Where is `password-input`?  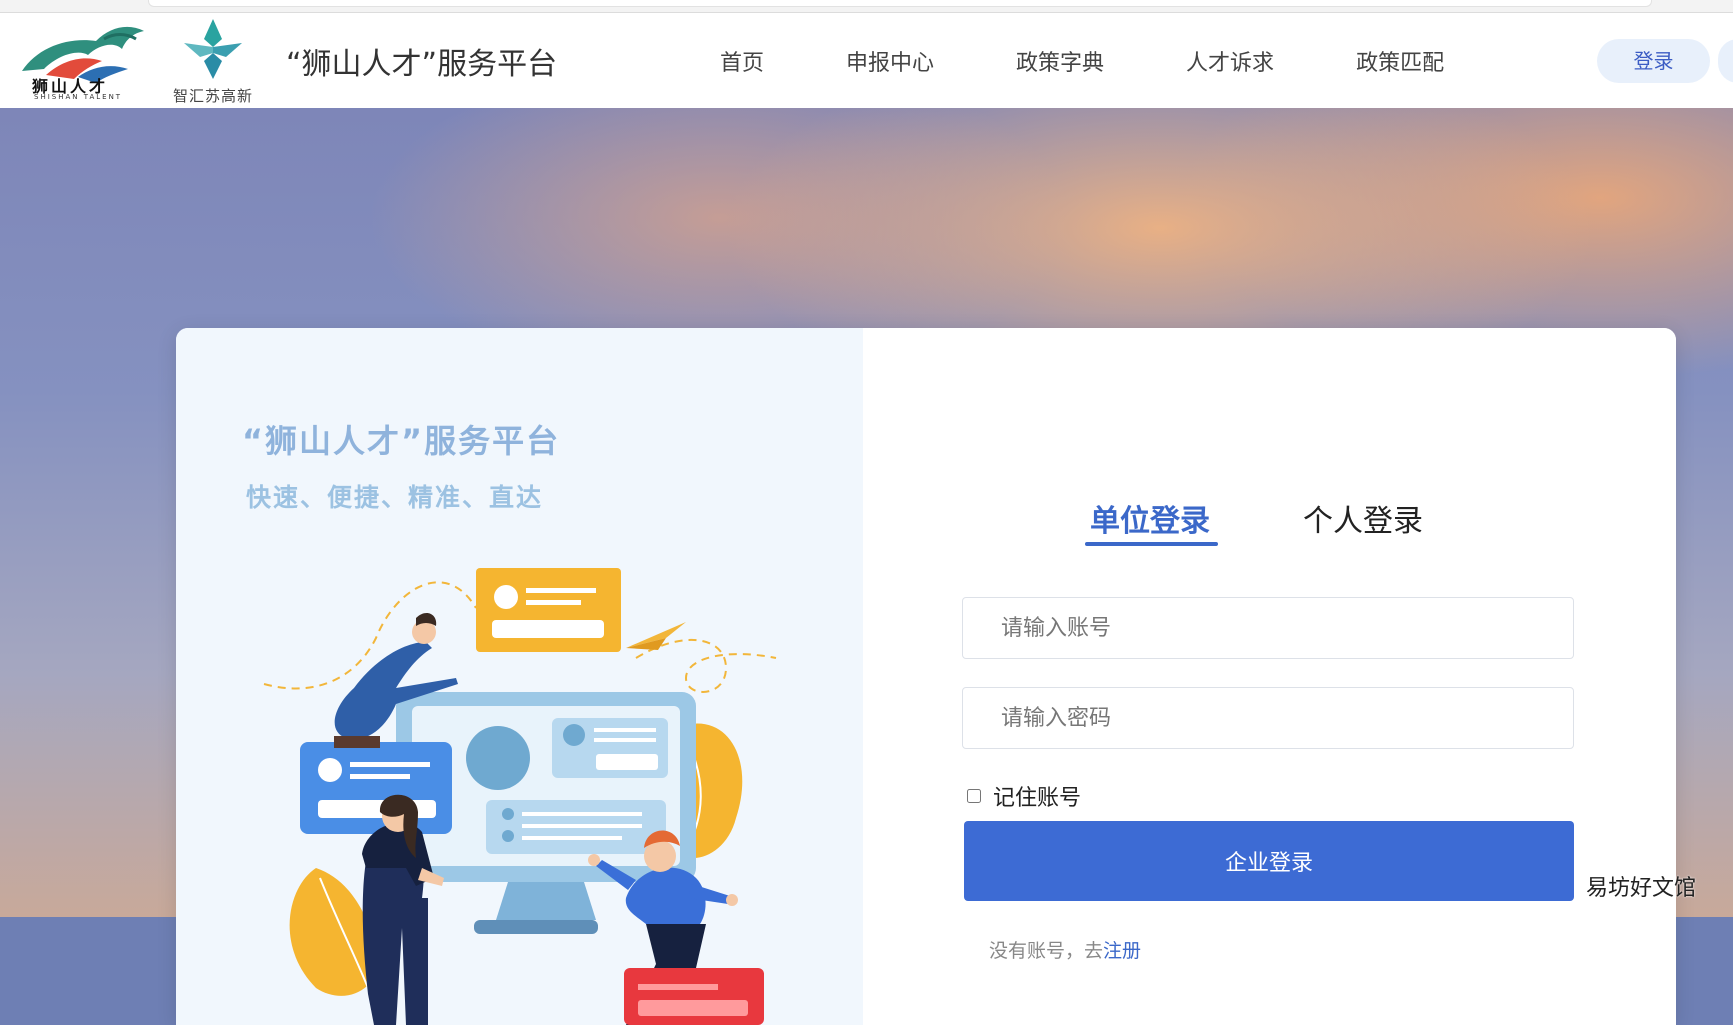 password-input is located at coordinates (1268, 718).